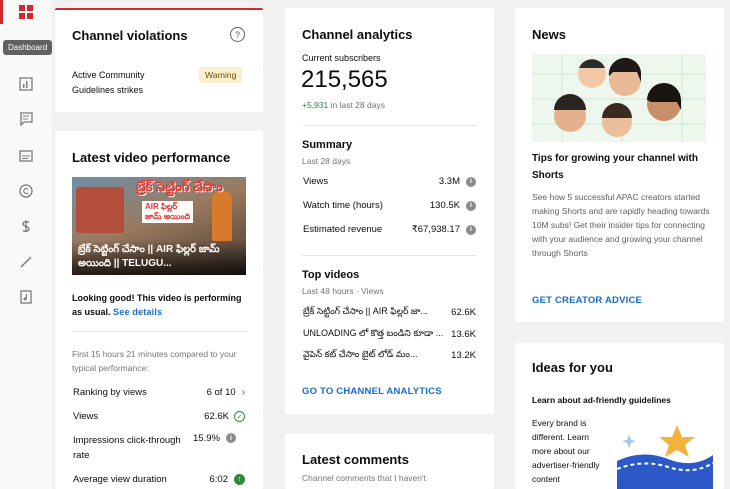 Image resolution: width=730 pixels, height=489 pixels. I want to click on thumbnail-sub-text: AIR ఫిల్లర్ జామ్ అయింది, so click(168, 212).